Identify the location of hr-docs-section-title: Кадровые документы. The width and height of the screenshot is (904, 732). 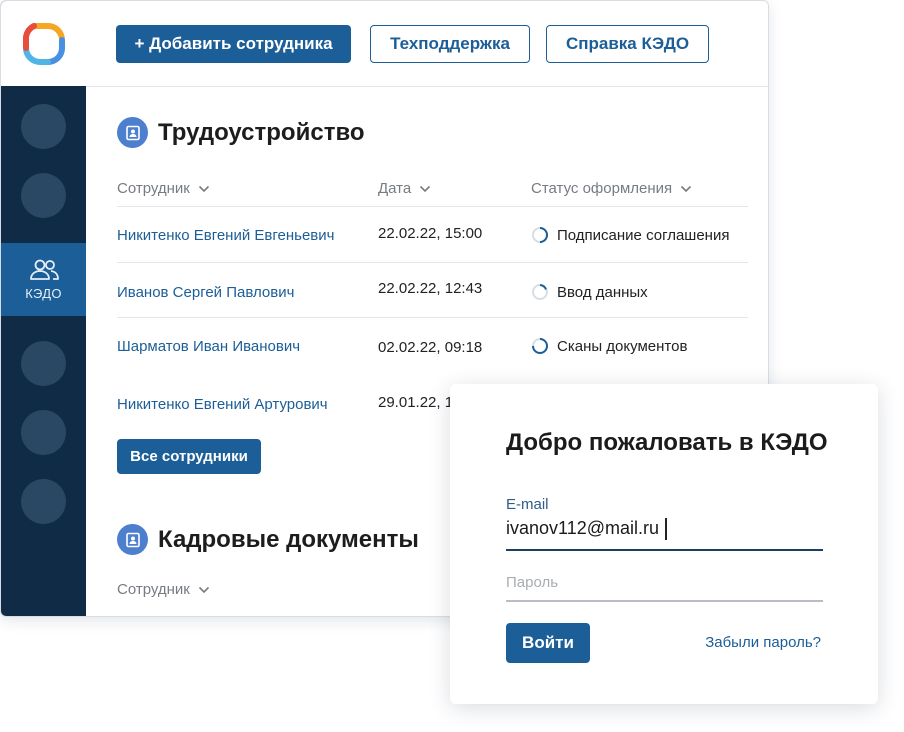
(268, 539).